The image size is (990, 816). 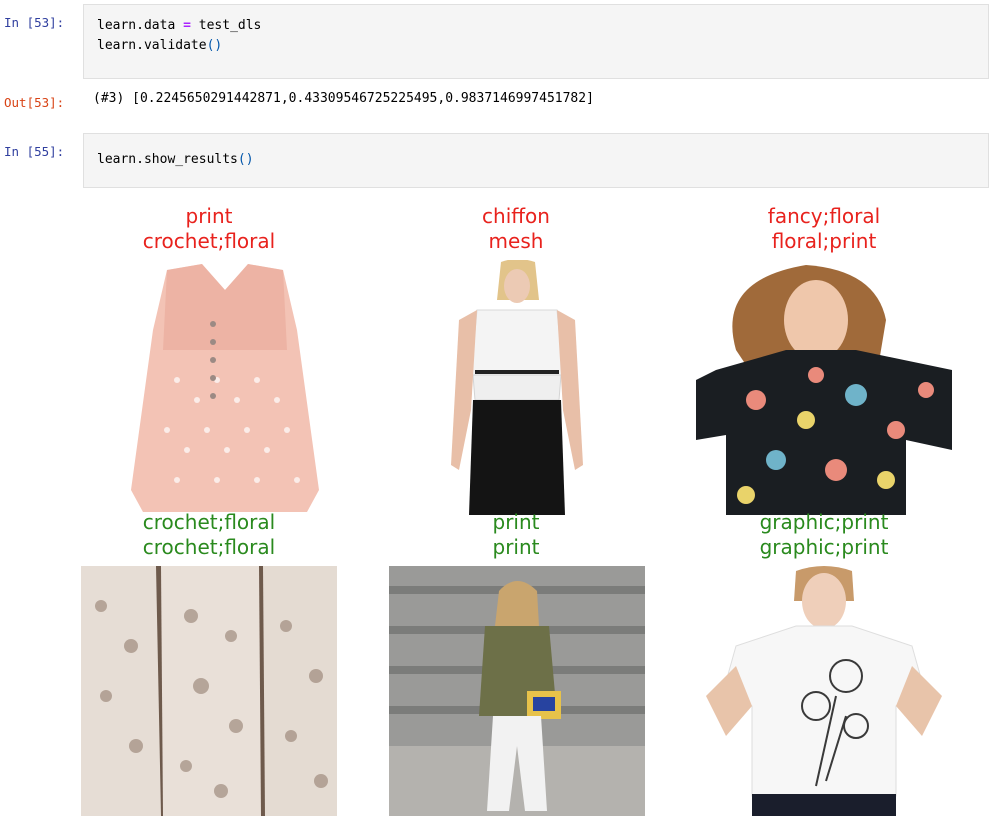 I want to click on result-title-3: fancy;floral floral;print, so click(x=824, y=229).